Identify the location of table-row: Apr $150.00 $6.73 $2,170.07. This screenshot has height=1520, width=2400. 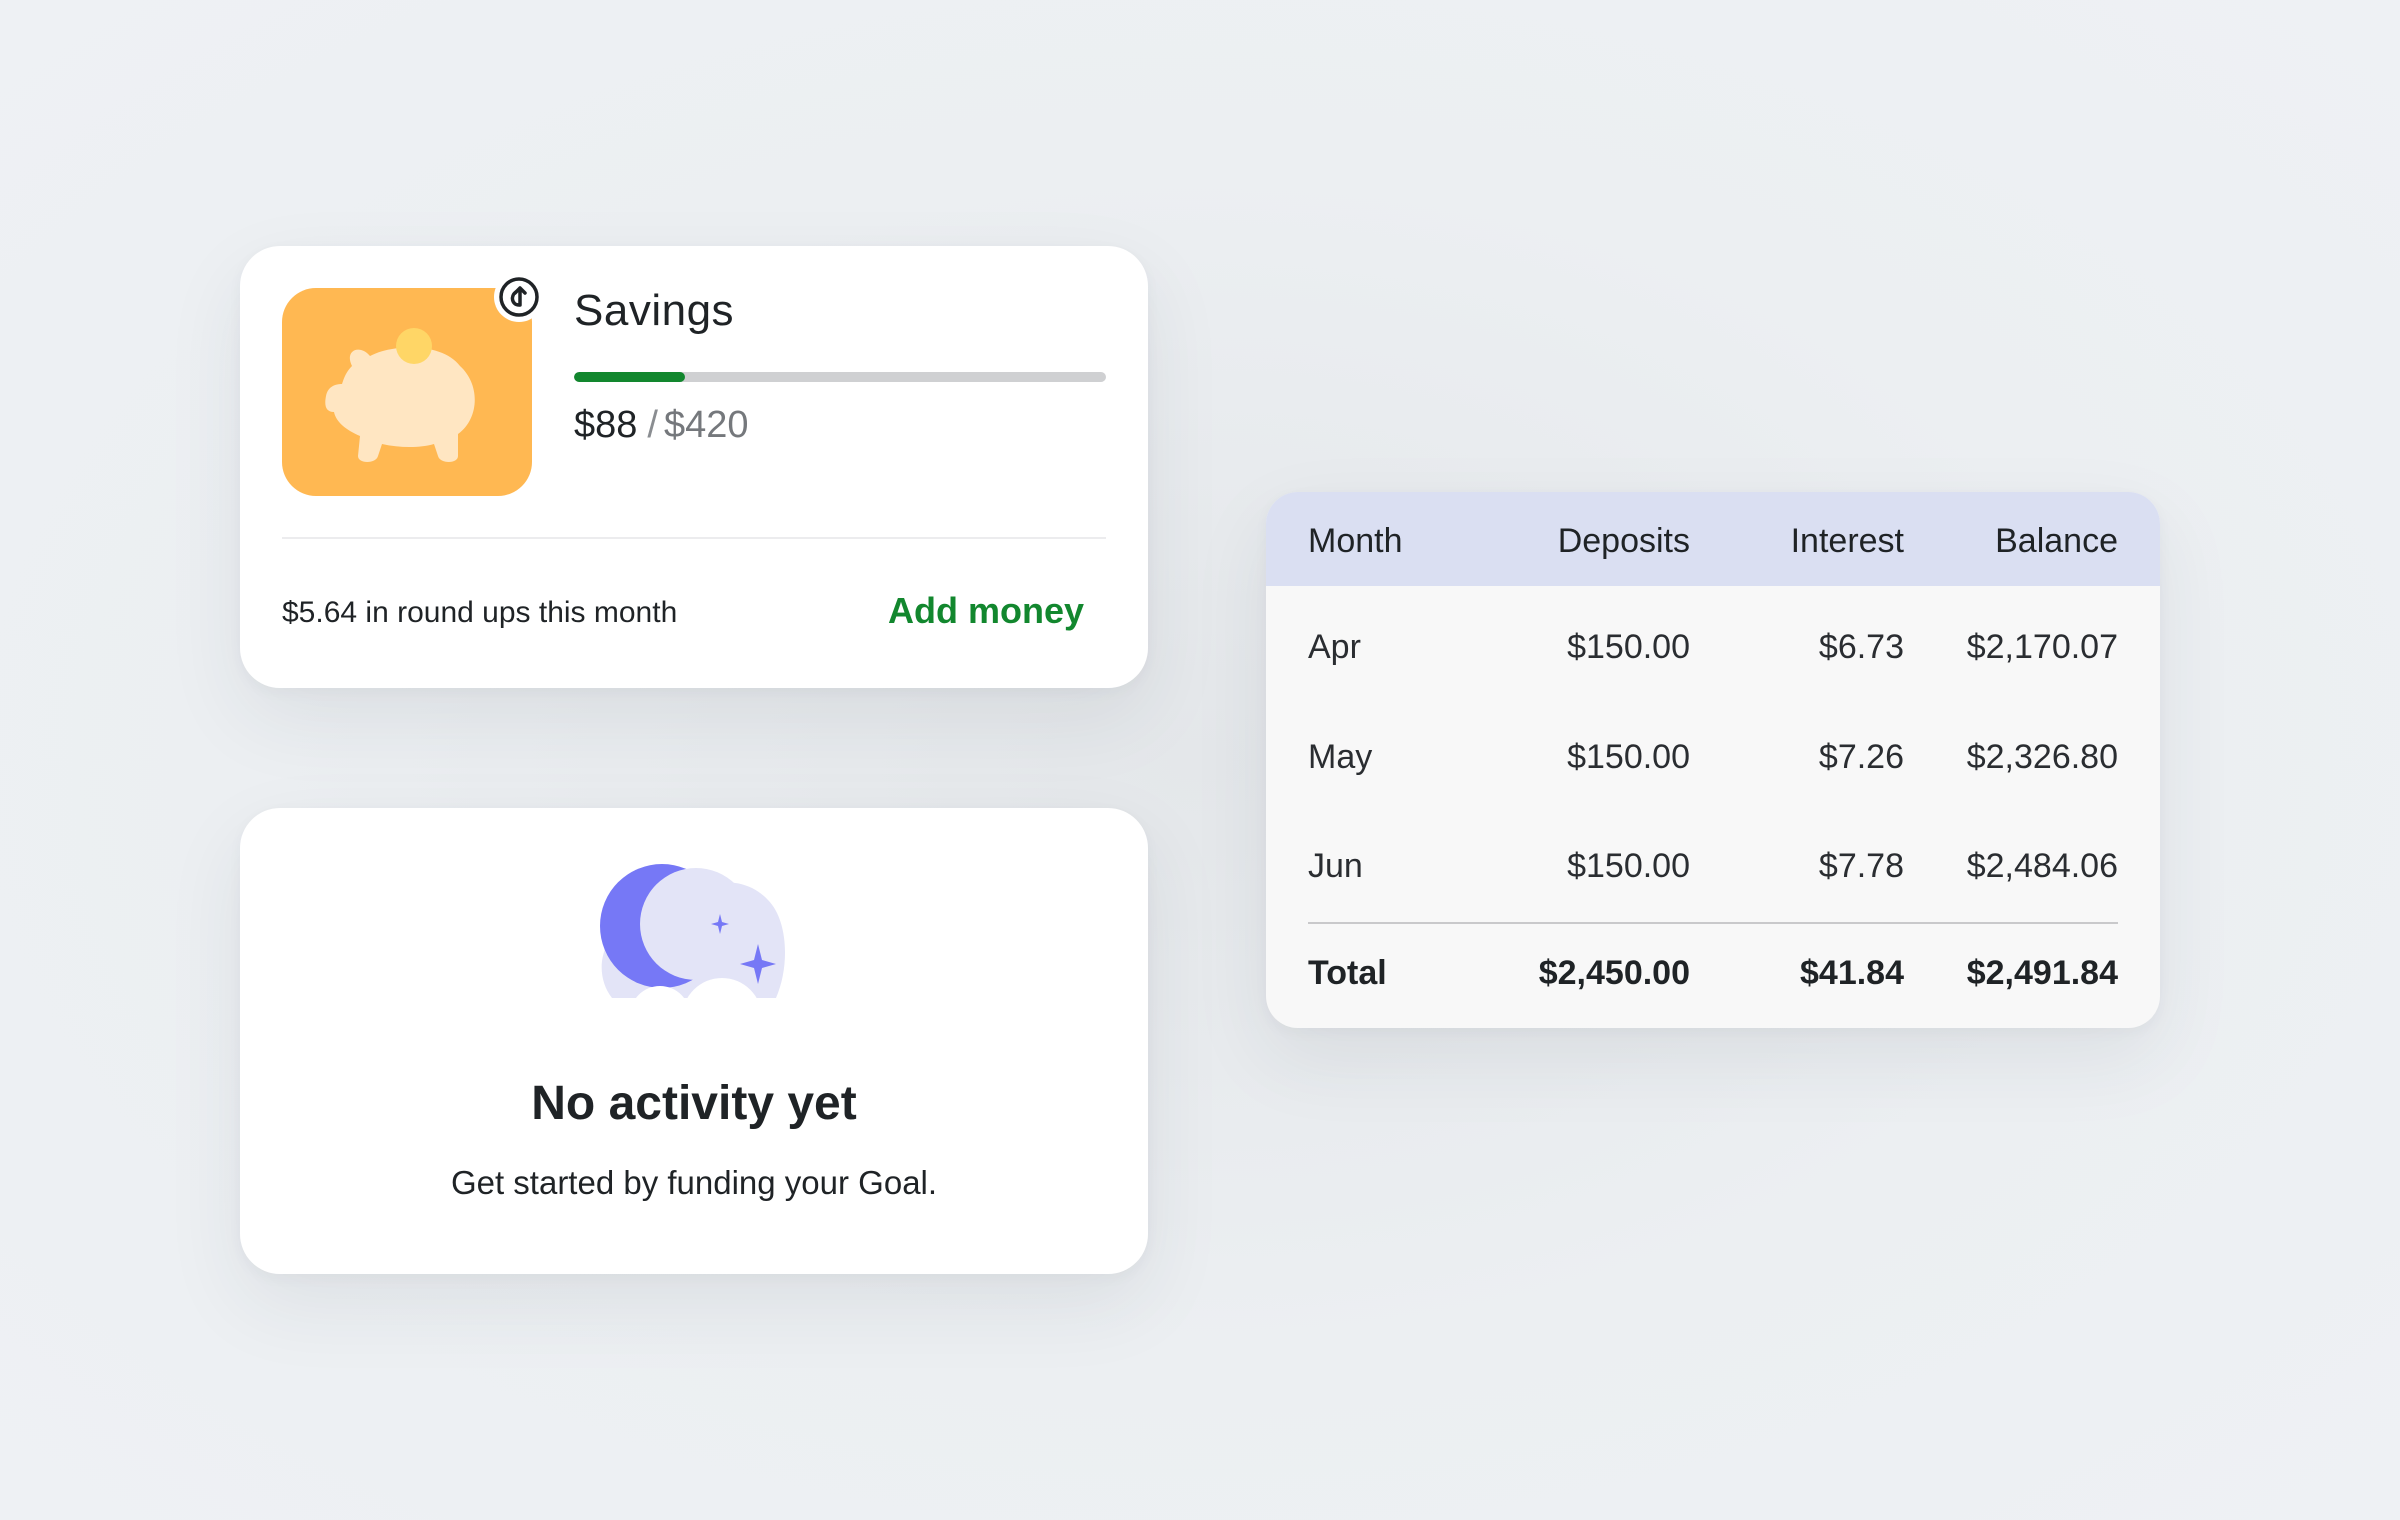
(1713, 658).